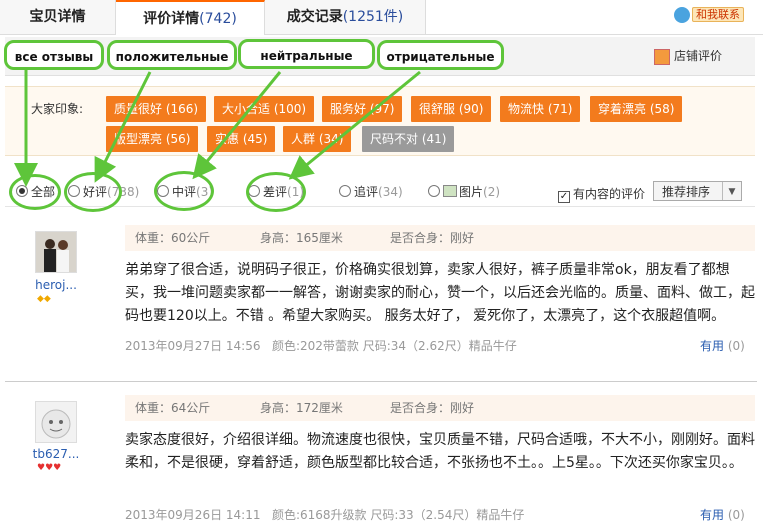 The image size is (763, 526). I want to click on buyer-rank-icon: ♥♥♥, so click(49, 468).